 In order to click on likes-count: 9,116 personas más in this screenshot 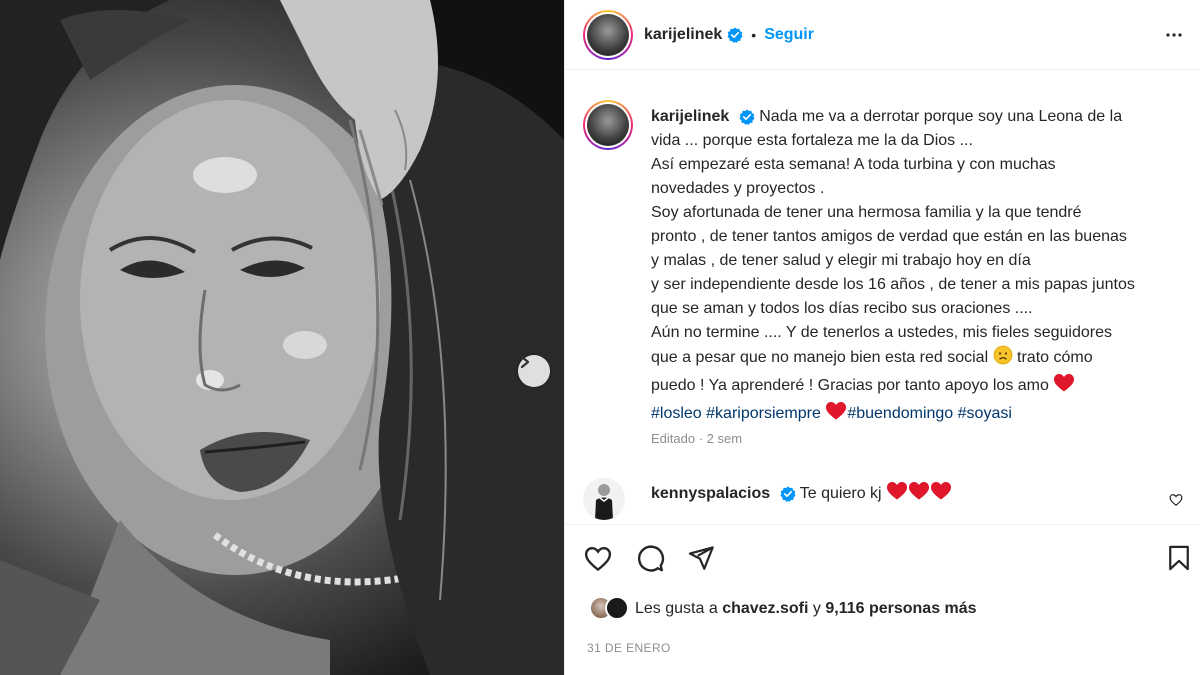, I will do `click(900, 609)`.